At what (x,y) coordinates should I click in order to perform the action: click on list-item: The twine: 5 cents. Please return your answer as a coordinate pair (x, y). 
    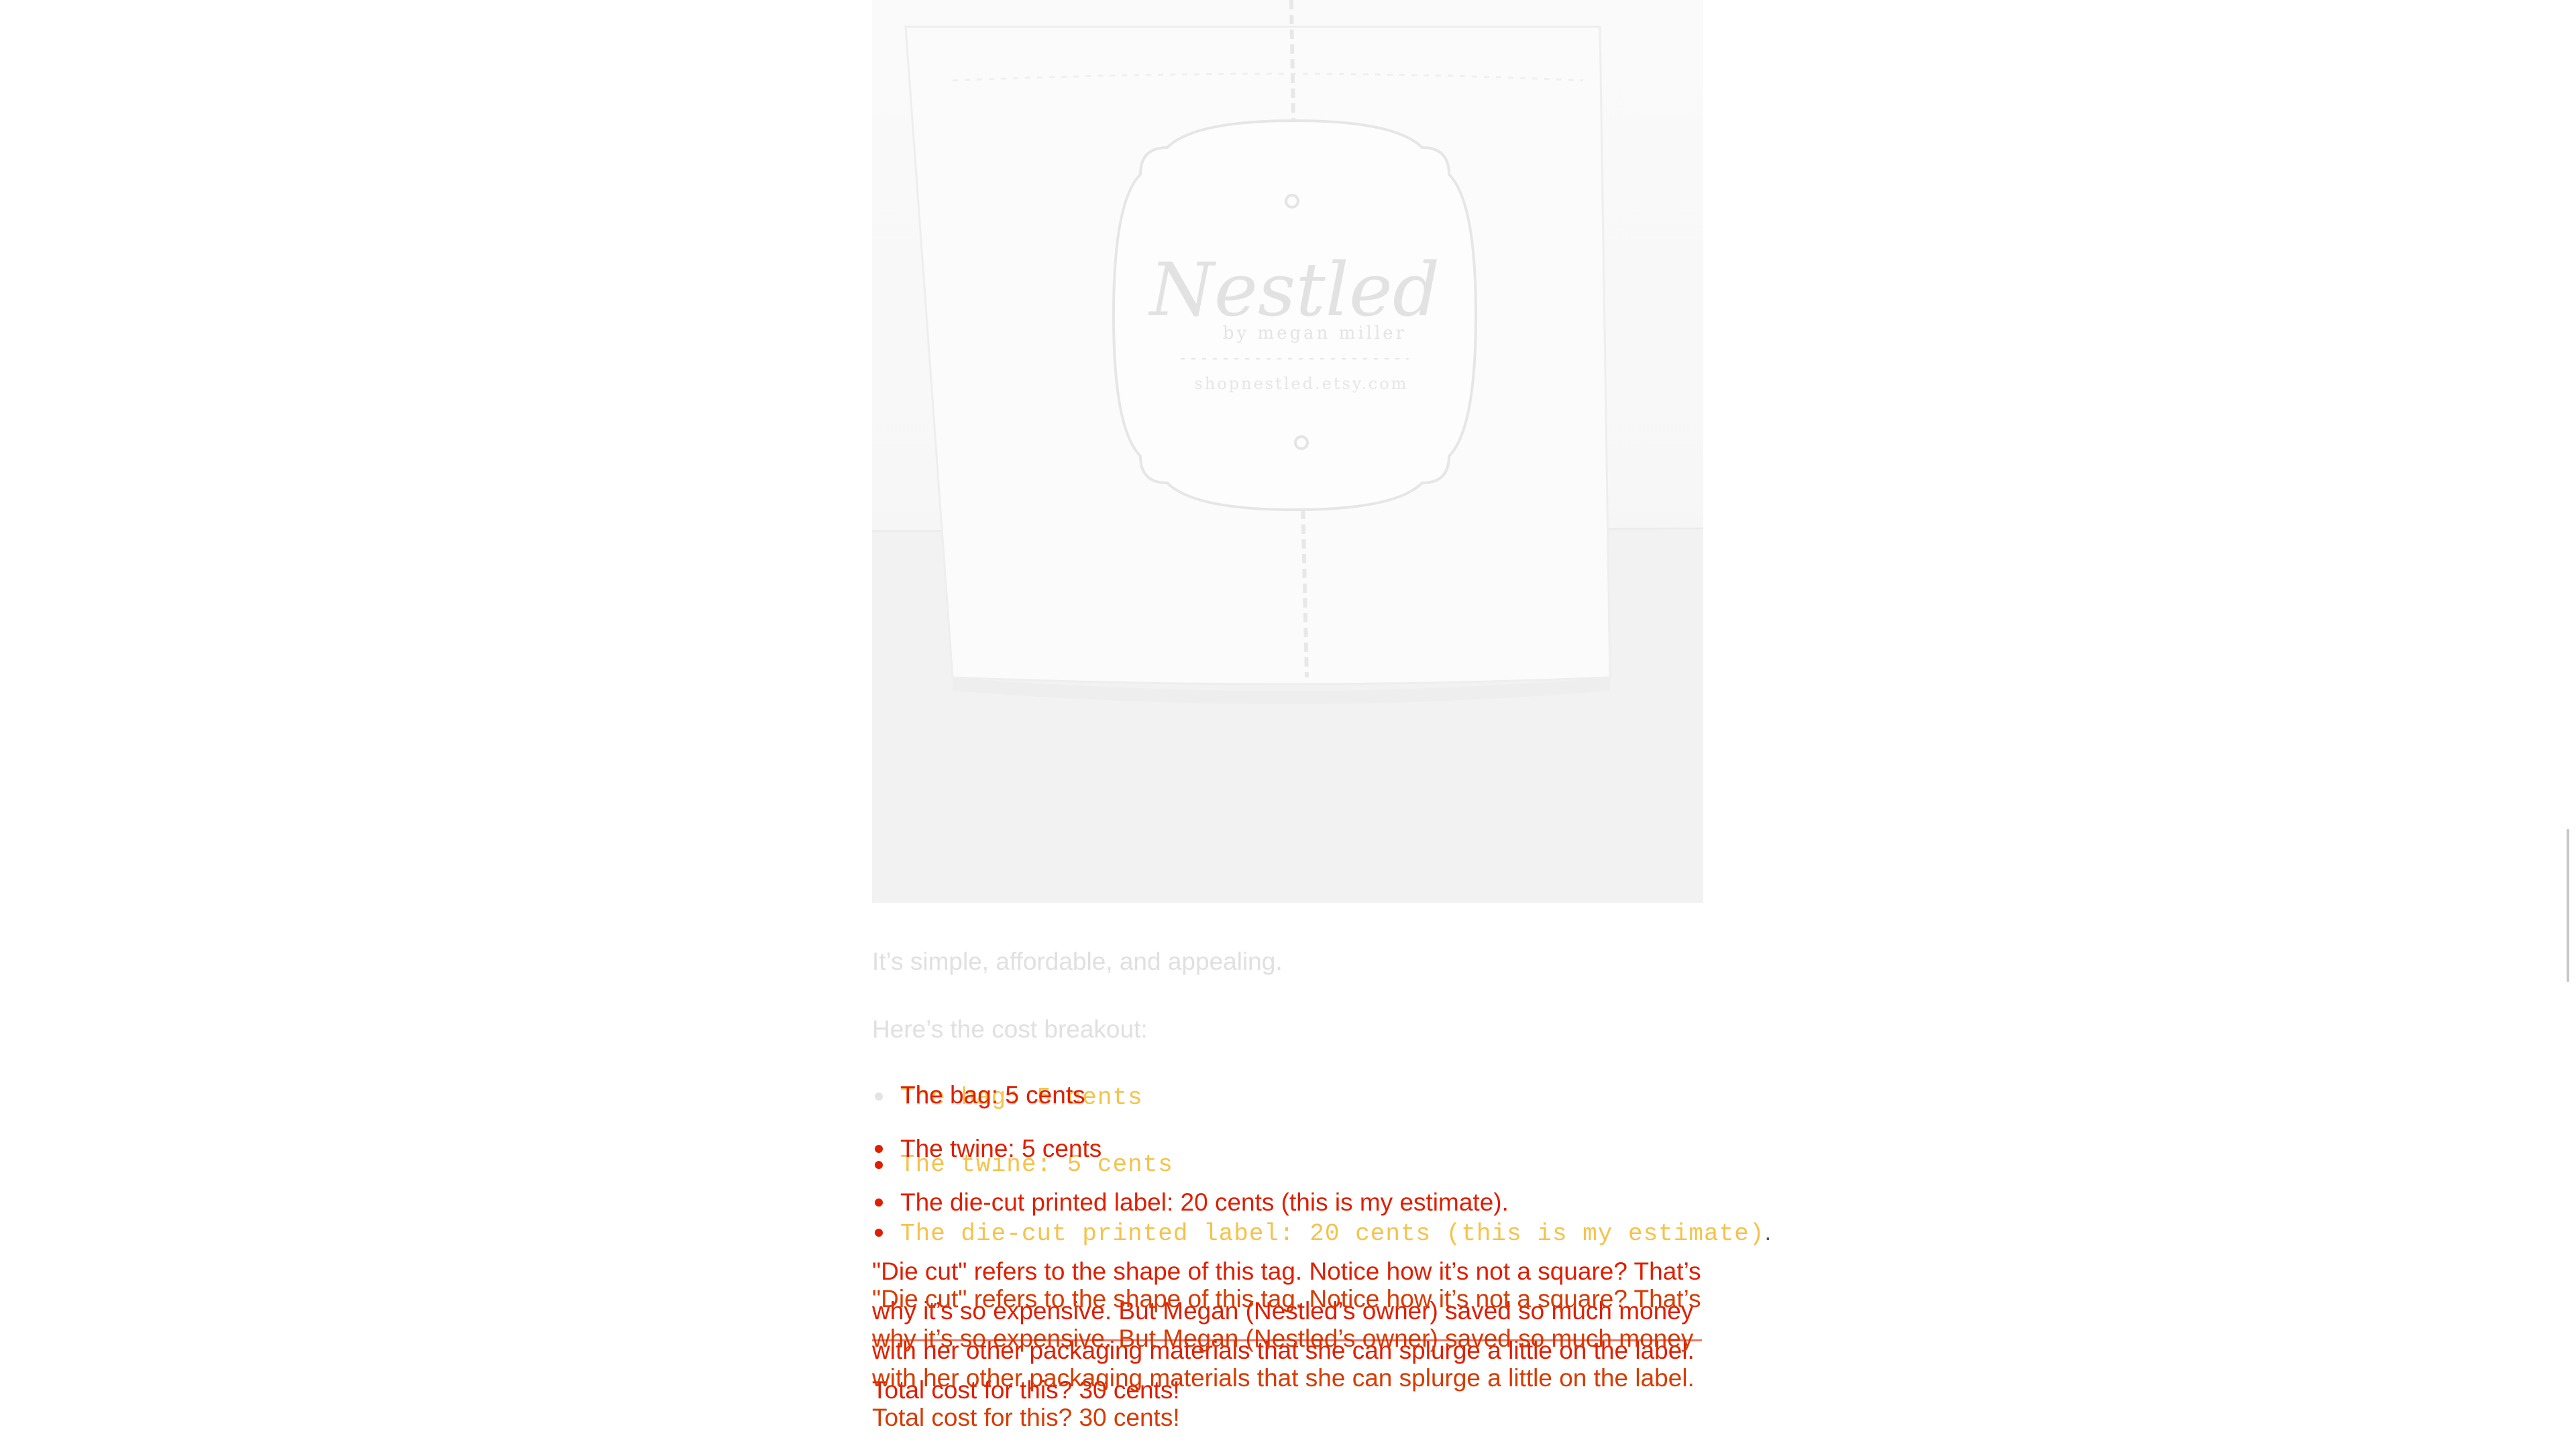
    Looking at the image, I should click on (988, 1149).